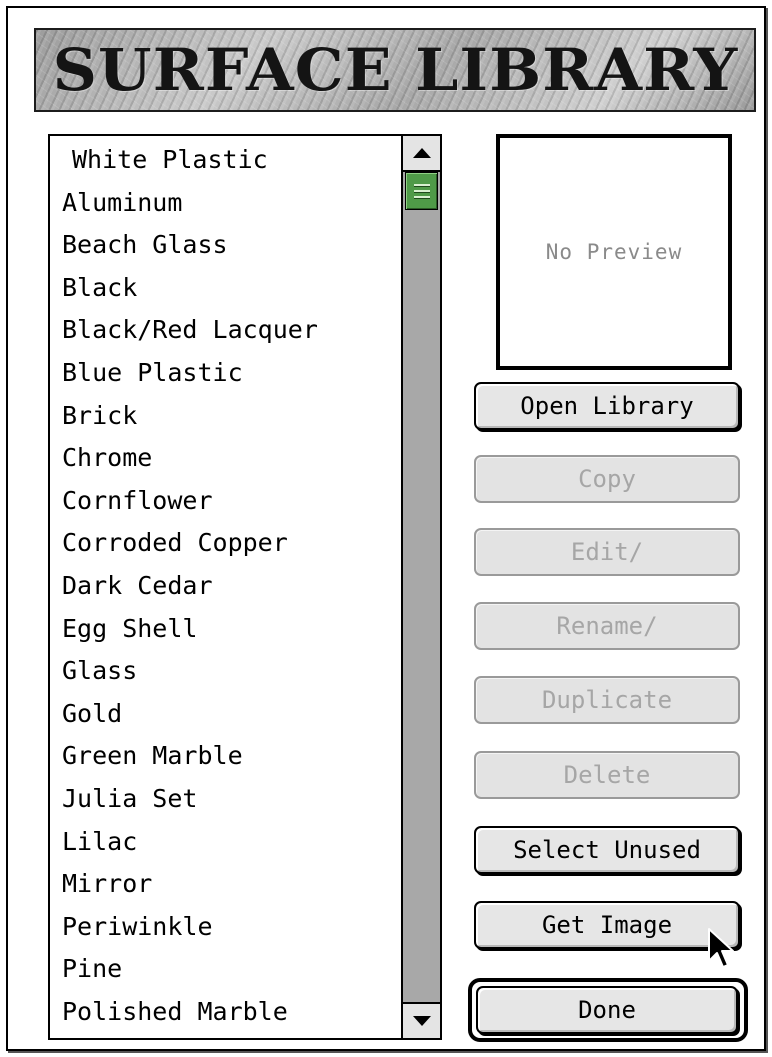 The height and width of the screenshot is (1057, 772). I want to click on dialog-title: SURFACE LIBRARY, so click(395, 70).